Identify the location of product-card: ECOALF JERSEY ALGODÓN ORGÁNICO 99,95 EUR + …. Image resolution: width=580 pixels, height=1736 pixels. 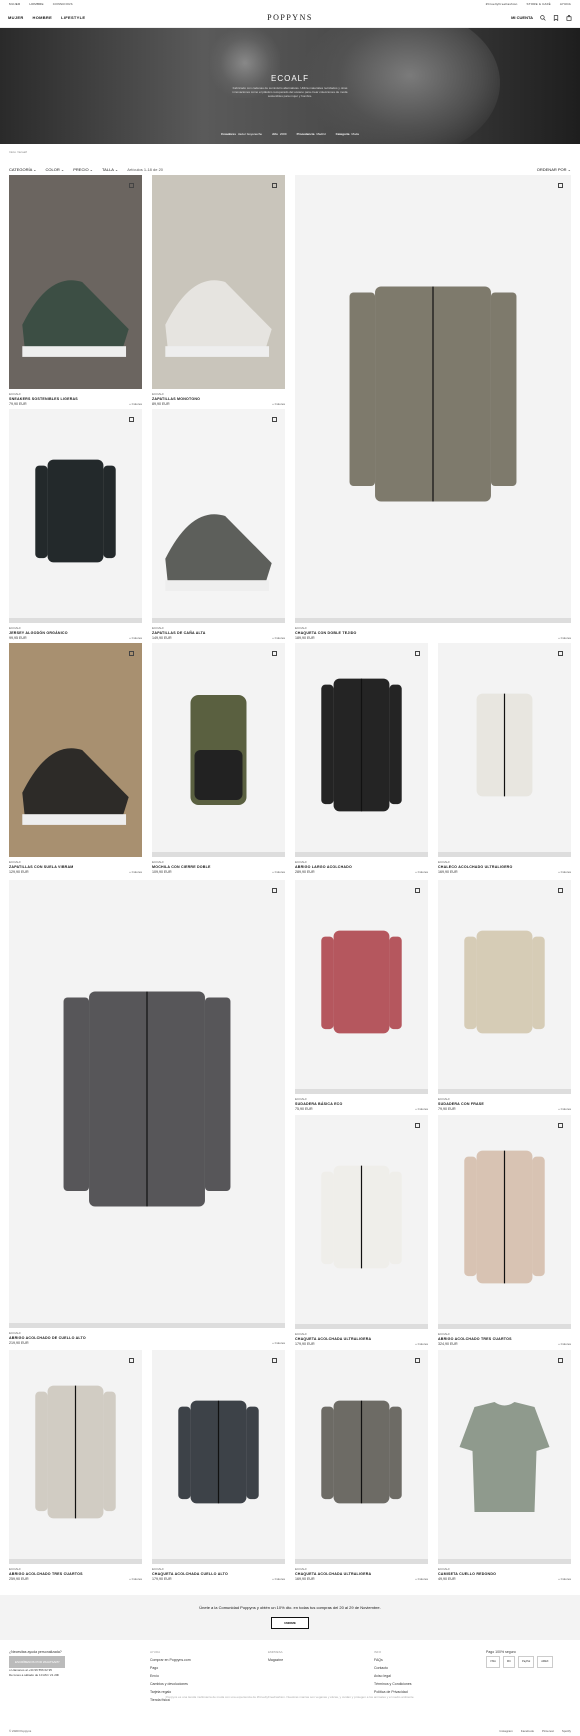
(75, 530).